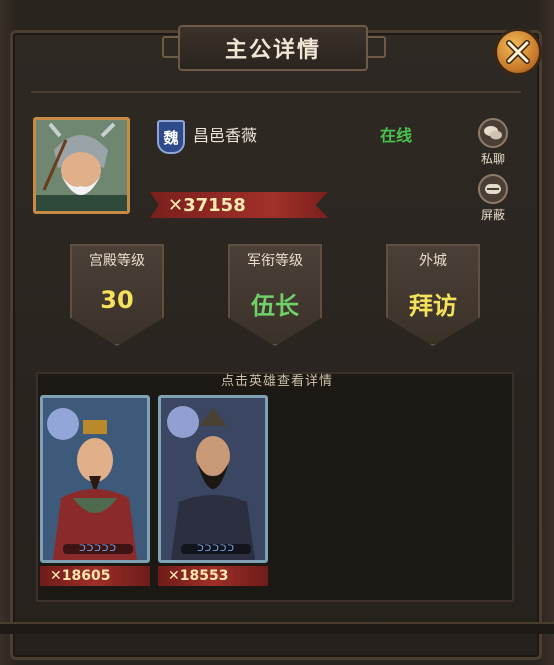 This screenshot has width=554, height=665. I want to click on bottom-rail, so click(277, 628).